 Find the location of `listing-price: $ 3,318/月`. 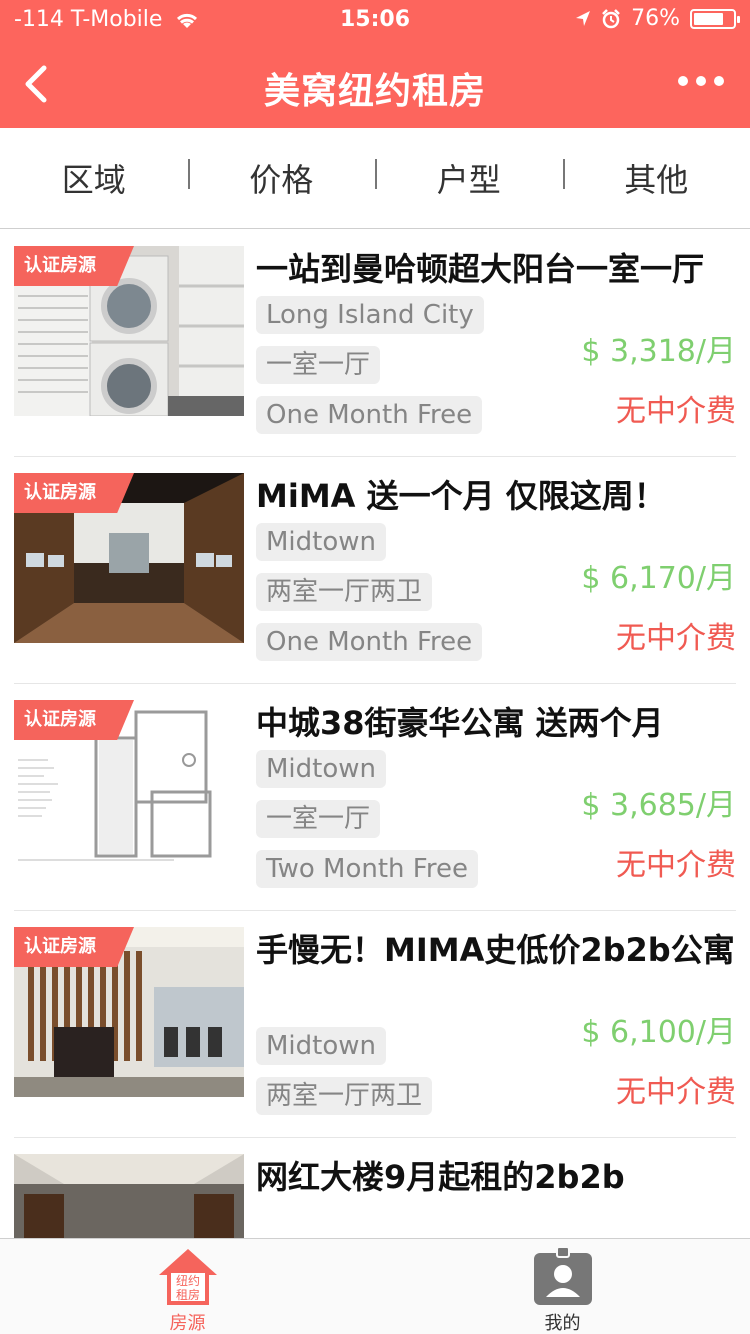

listing-price: $ 3,318/月 is located at coordinates (658, 351).